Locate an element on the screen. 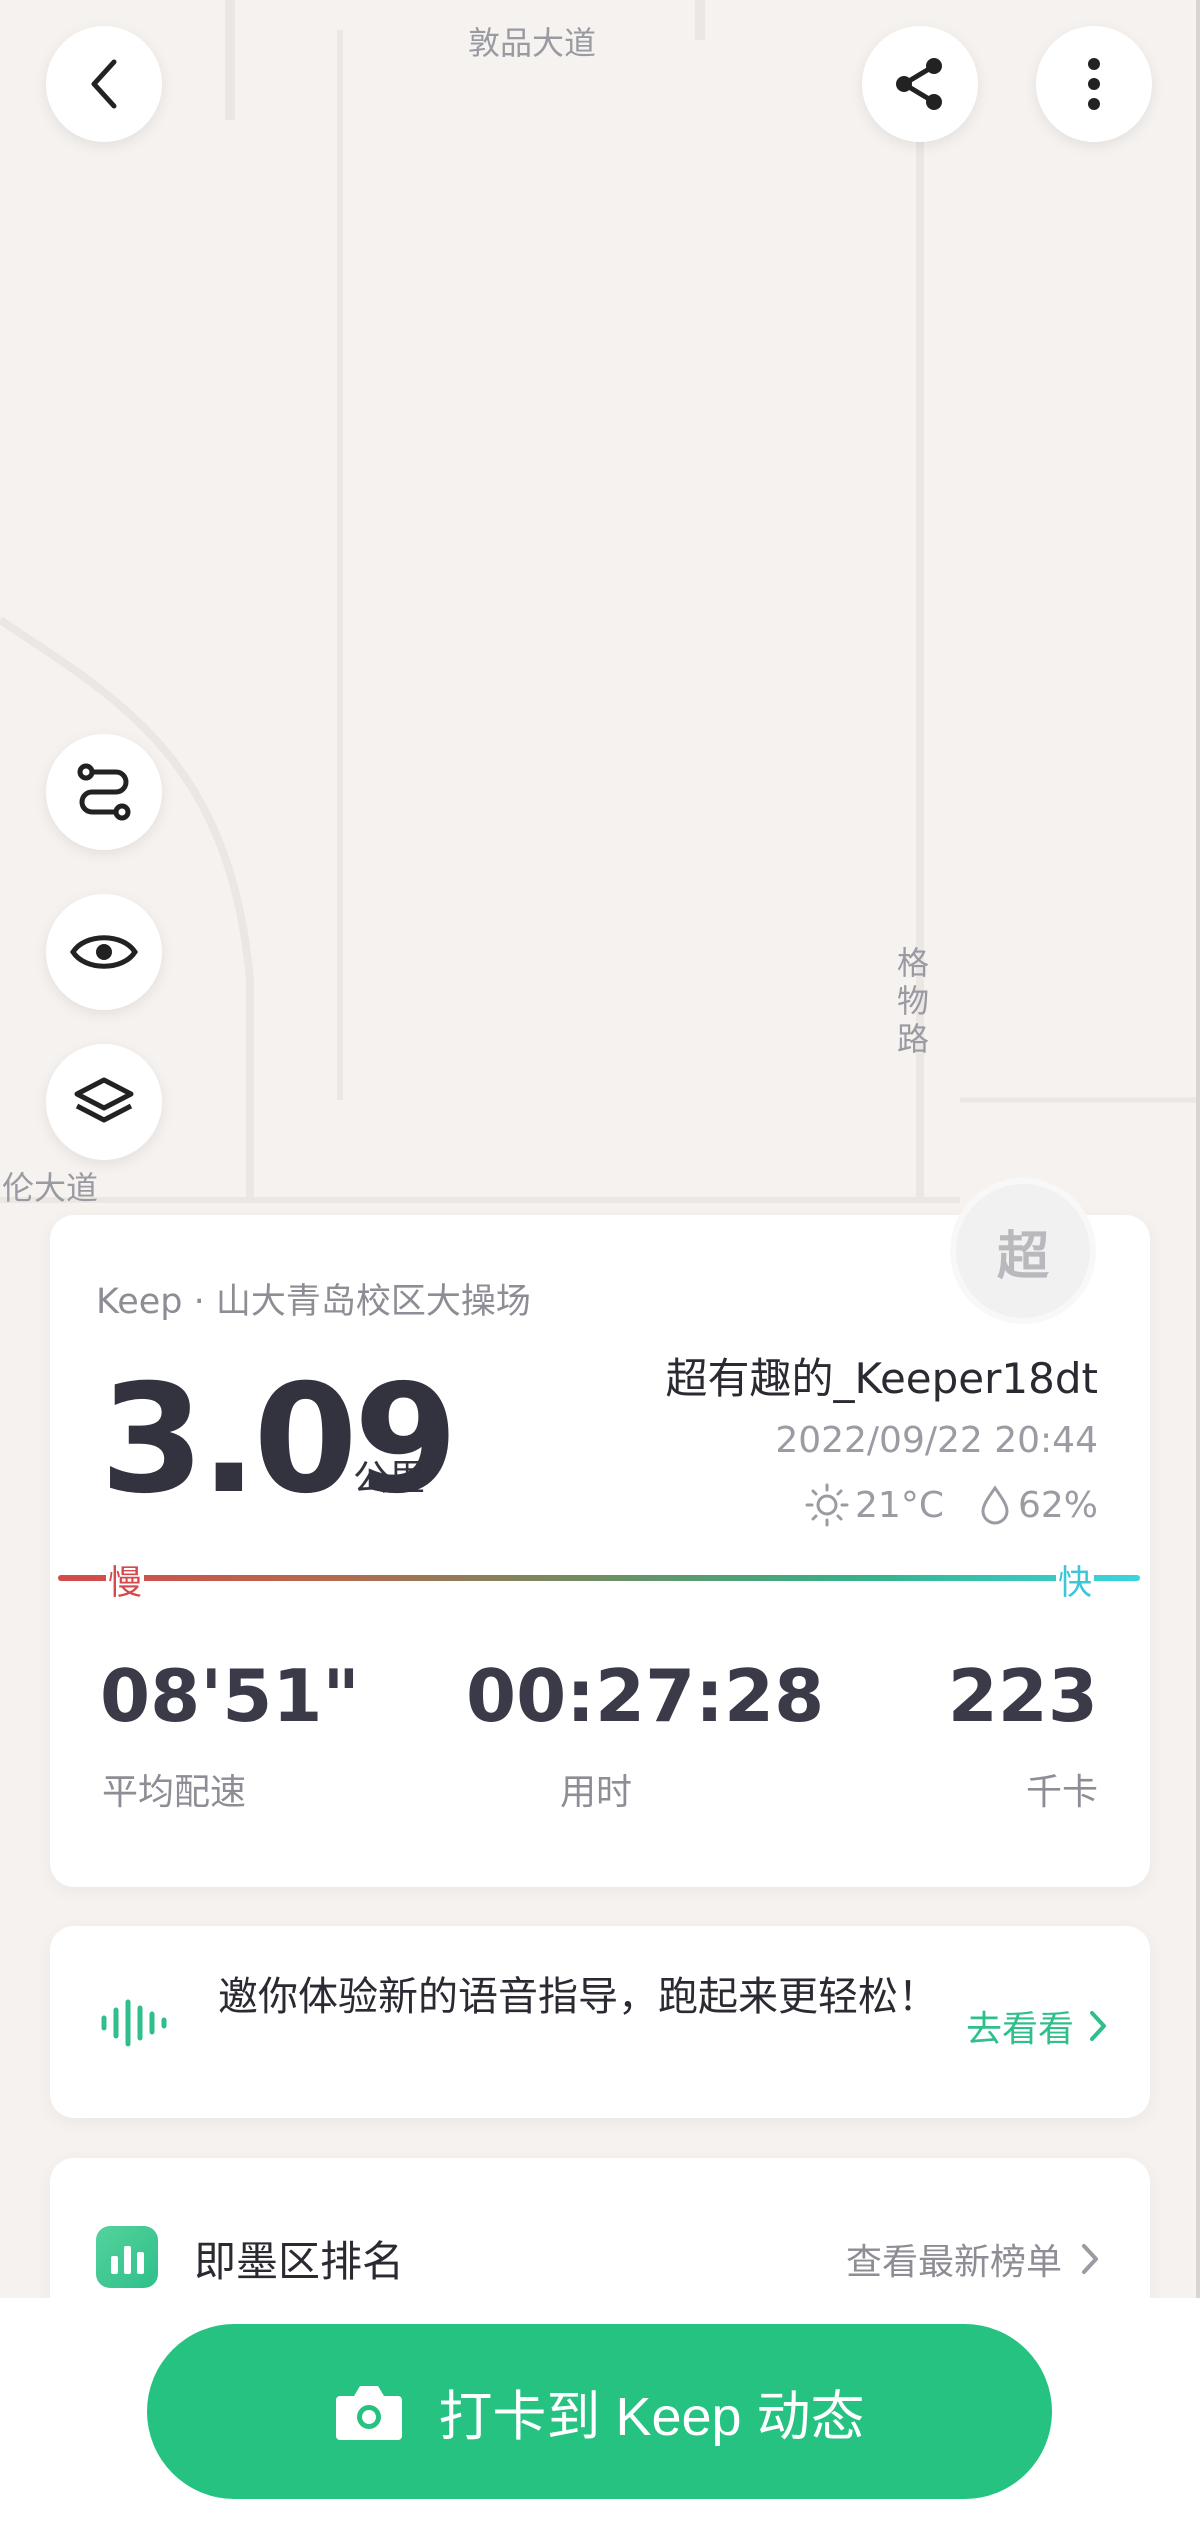 This screenshot has height=2525, width=1200. map-layers-button is located at coordinates (104, 1102).